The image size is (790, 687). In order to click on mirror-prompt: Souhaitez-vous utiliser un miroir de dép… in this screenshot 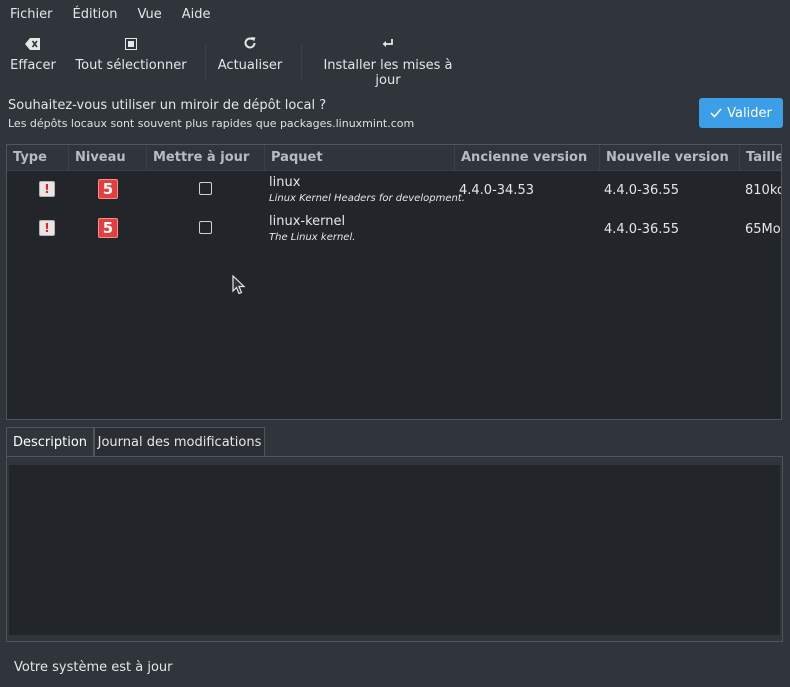, I will do `click(211, 115)`.